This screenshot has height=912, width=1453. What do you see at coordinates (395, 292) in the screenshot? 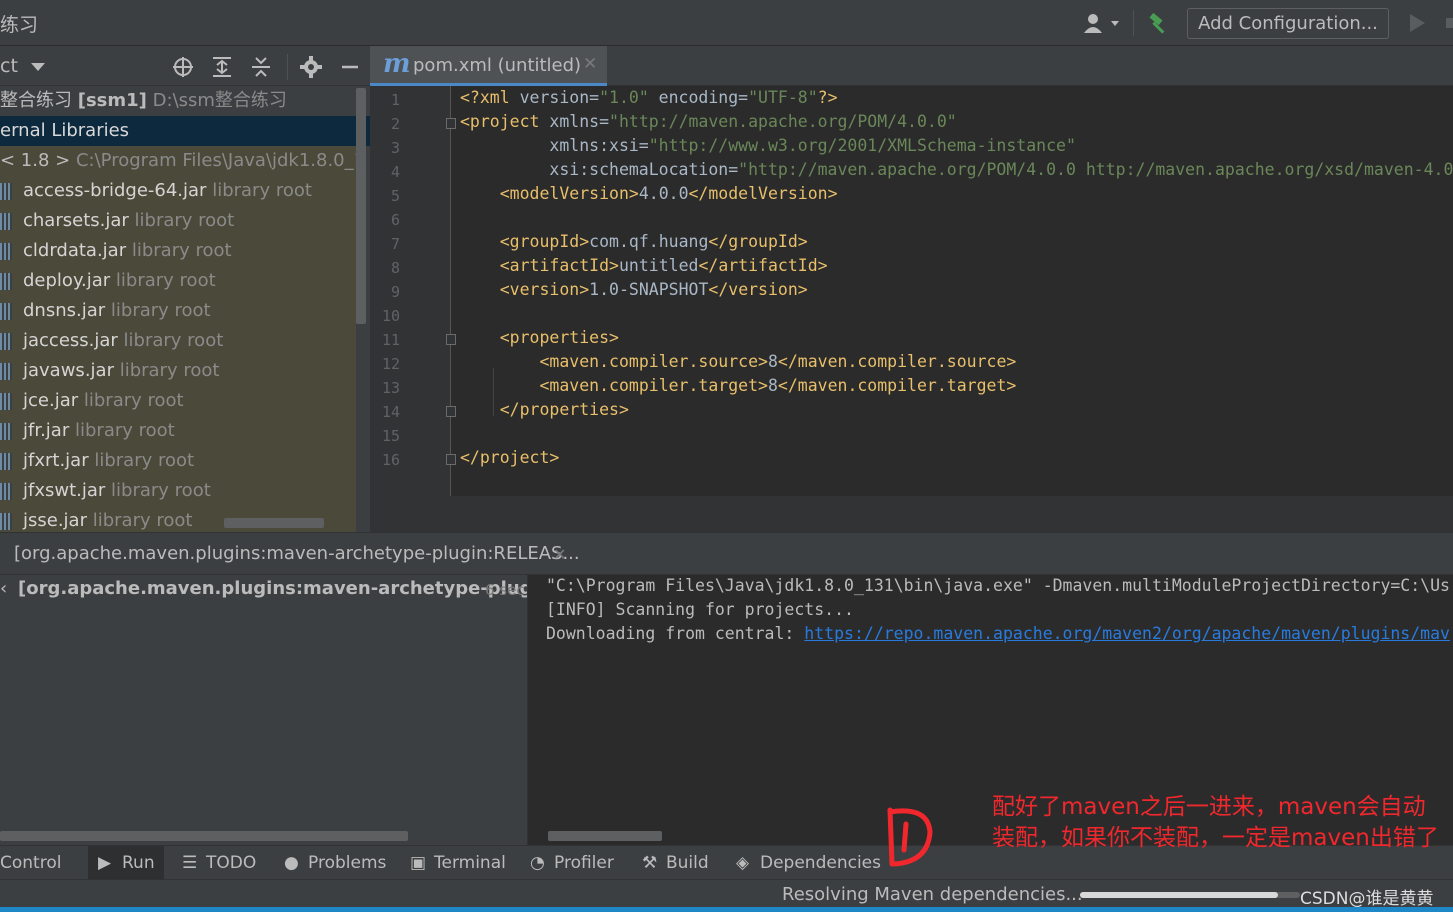
I see `line-number: 9` at bounding box center [395, 292].